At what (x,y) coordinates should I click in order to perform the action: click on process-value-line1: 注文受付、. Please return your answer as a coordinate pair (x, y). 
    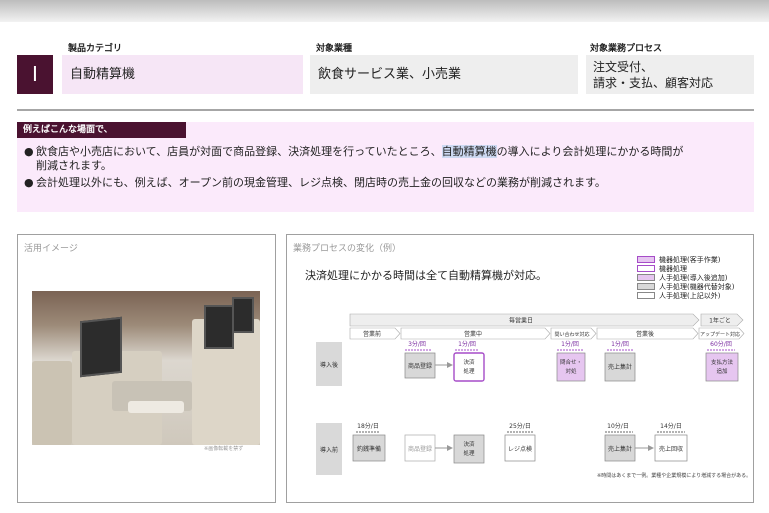
    Looking at the image, I should click on (623, 67).